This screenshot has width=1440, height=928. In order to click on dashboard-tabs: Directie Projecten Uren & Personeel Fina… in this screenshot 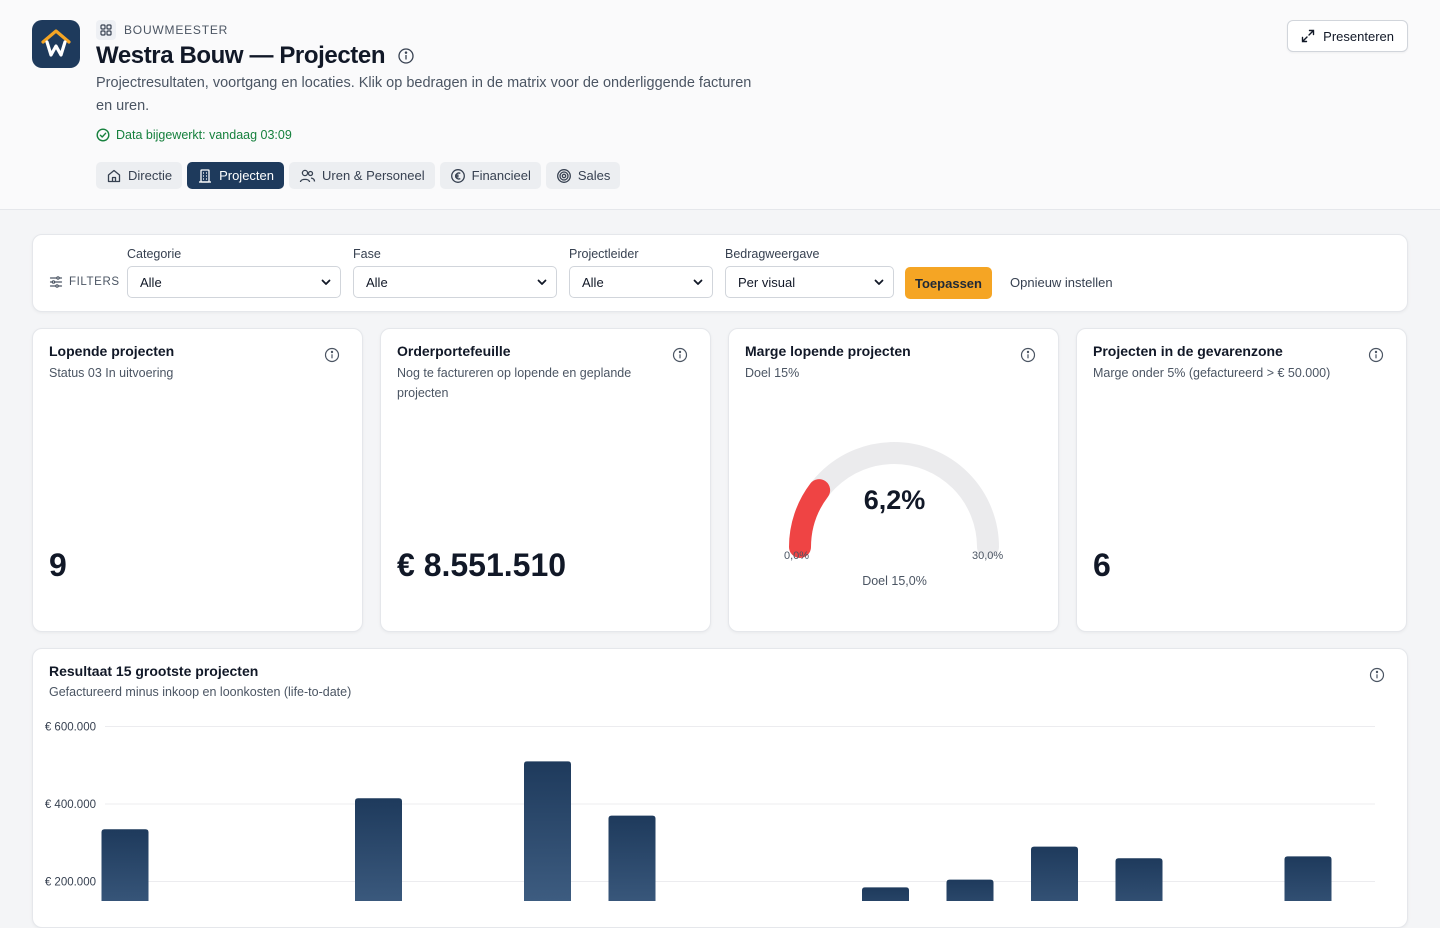, I will do `click(358, 175)`.